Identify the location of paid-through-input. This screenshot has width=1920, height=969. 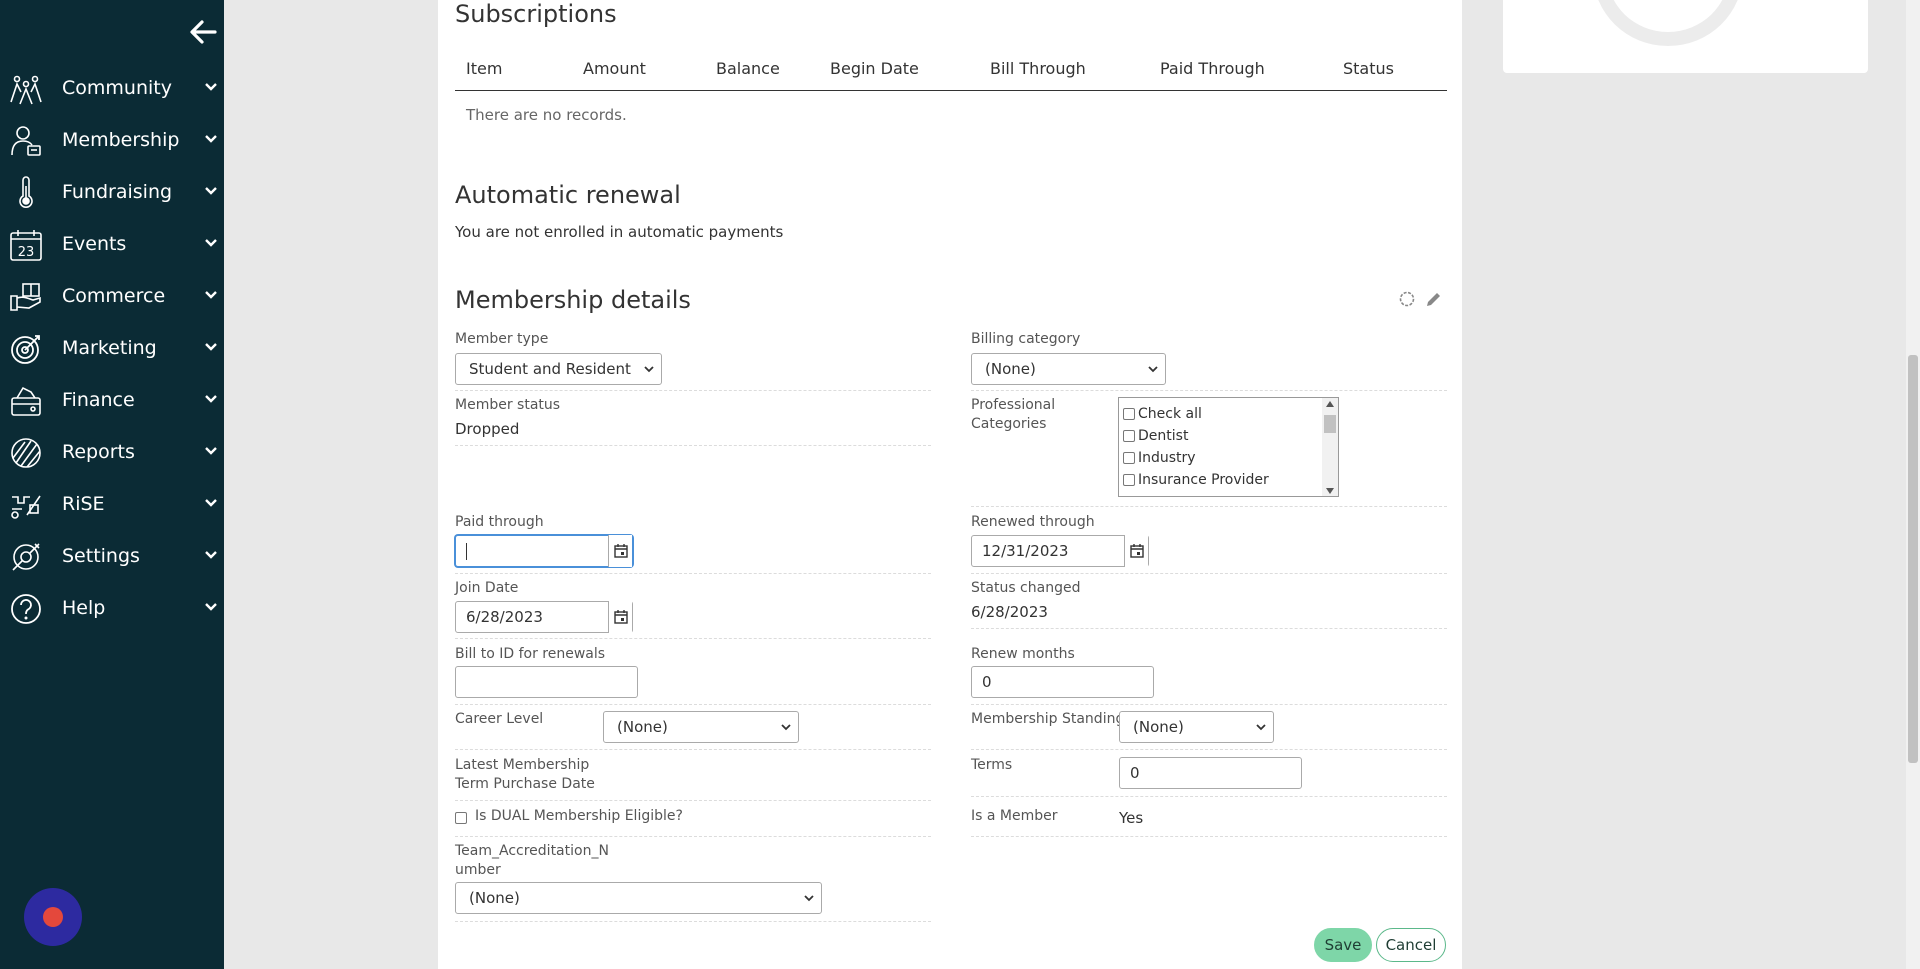
(544, 551).